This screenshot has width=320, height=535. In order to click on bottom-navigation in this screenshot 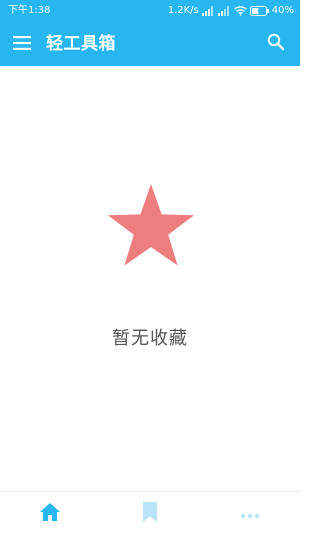, I will do `click(150, 513)`.